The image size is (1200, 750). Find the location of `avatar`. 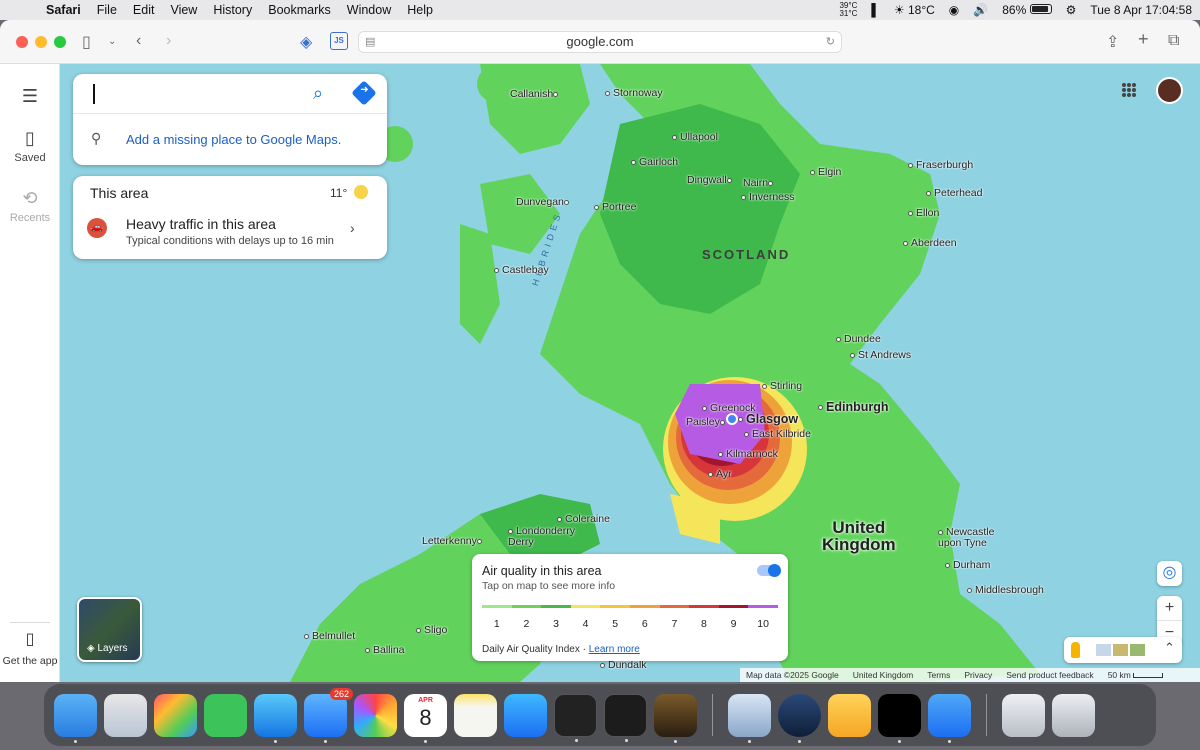

avatar is located at coordinates (1169, 90).